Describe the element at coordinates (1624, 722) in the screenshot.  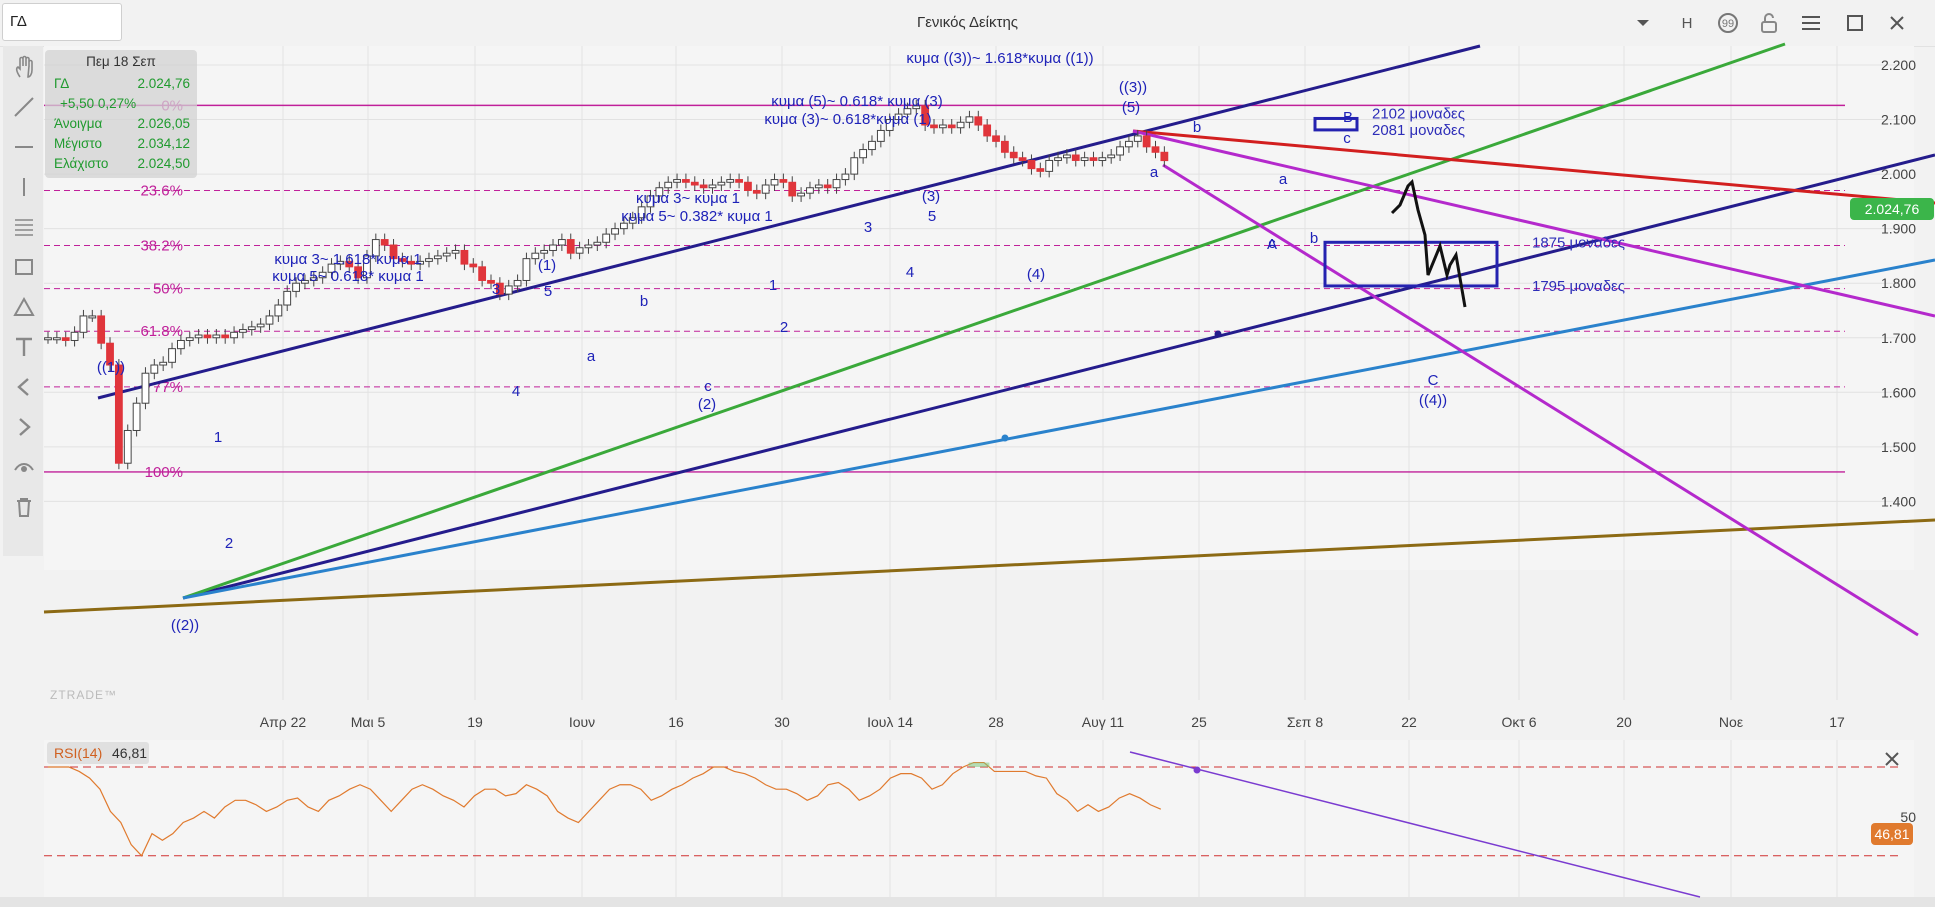
I see `x-tick-label: 20` at that location.